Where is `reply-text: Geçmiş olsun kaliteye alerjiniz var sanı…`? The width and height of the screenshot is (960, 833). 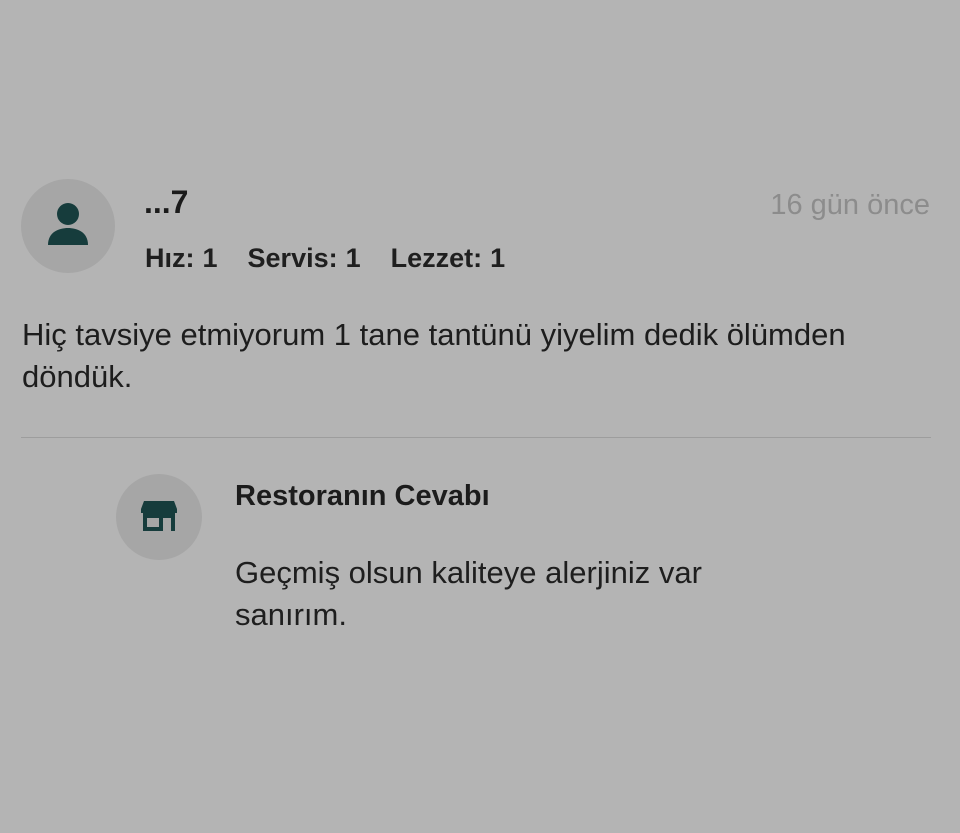 reply-text: Geçmiş olsun kaliteye alerjiniz var sanı… is located at coordinates (468, 593).